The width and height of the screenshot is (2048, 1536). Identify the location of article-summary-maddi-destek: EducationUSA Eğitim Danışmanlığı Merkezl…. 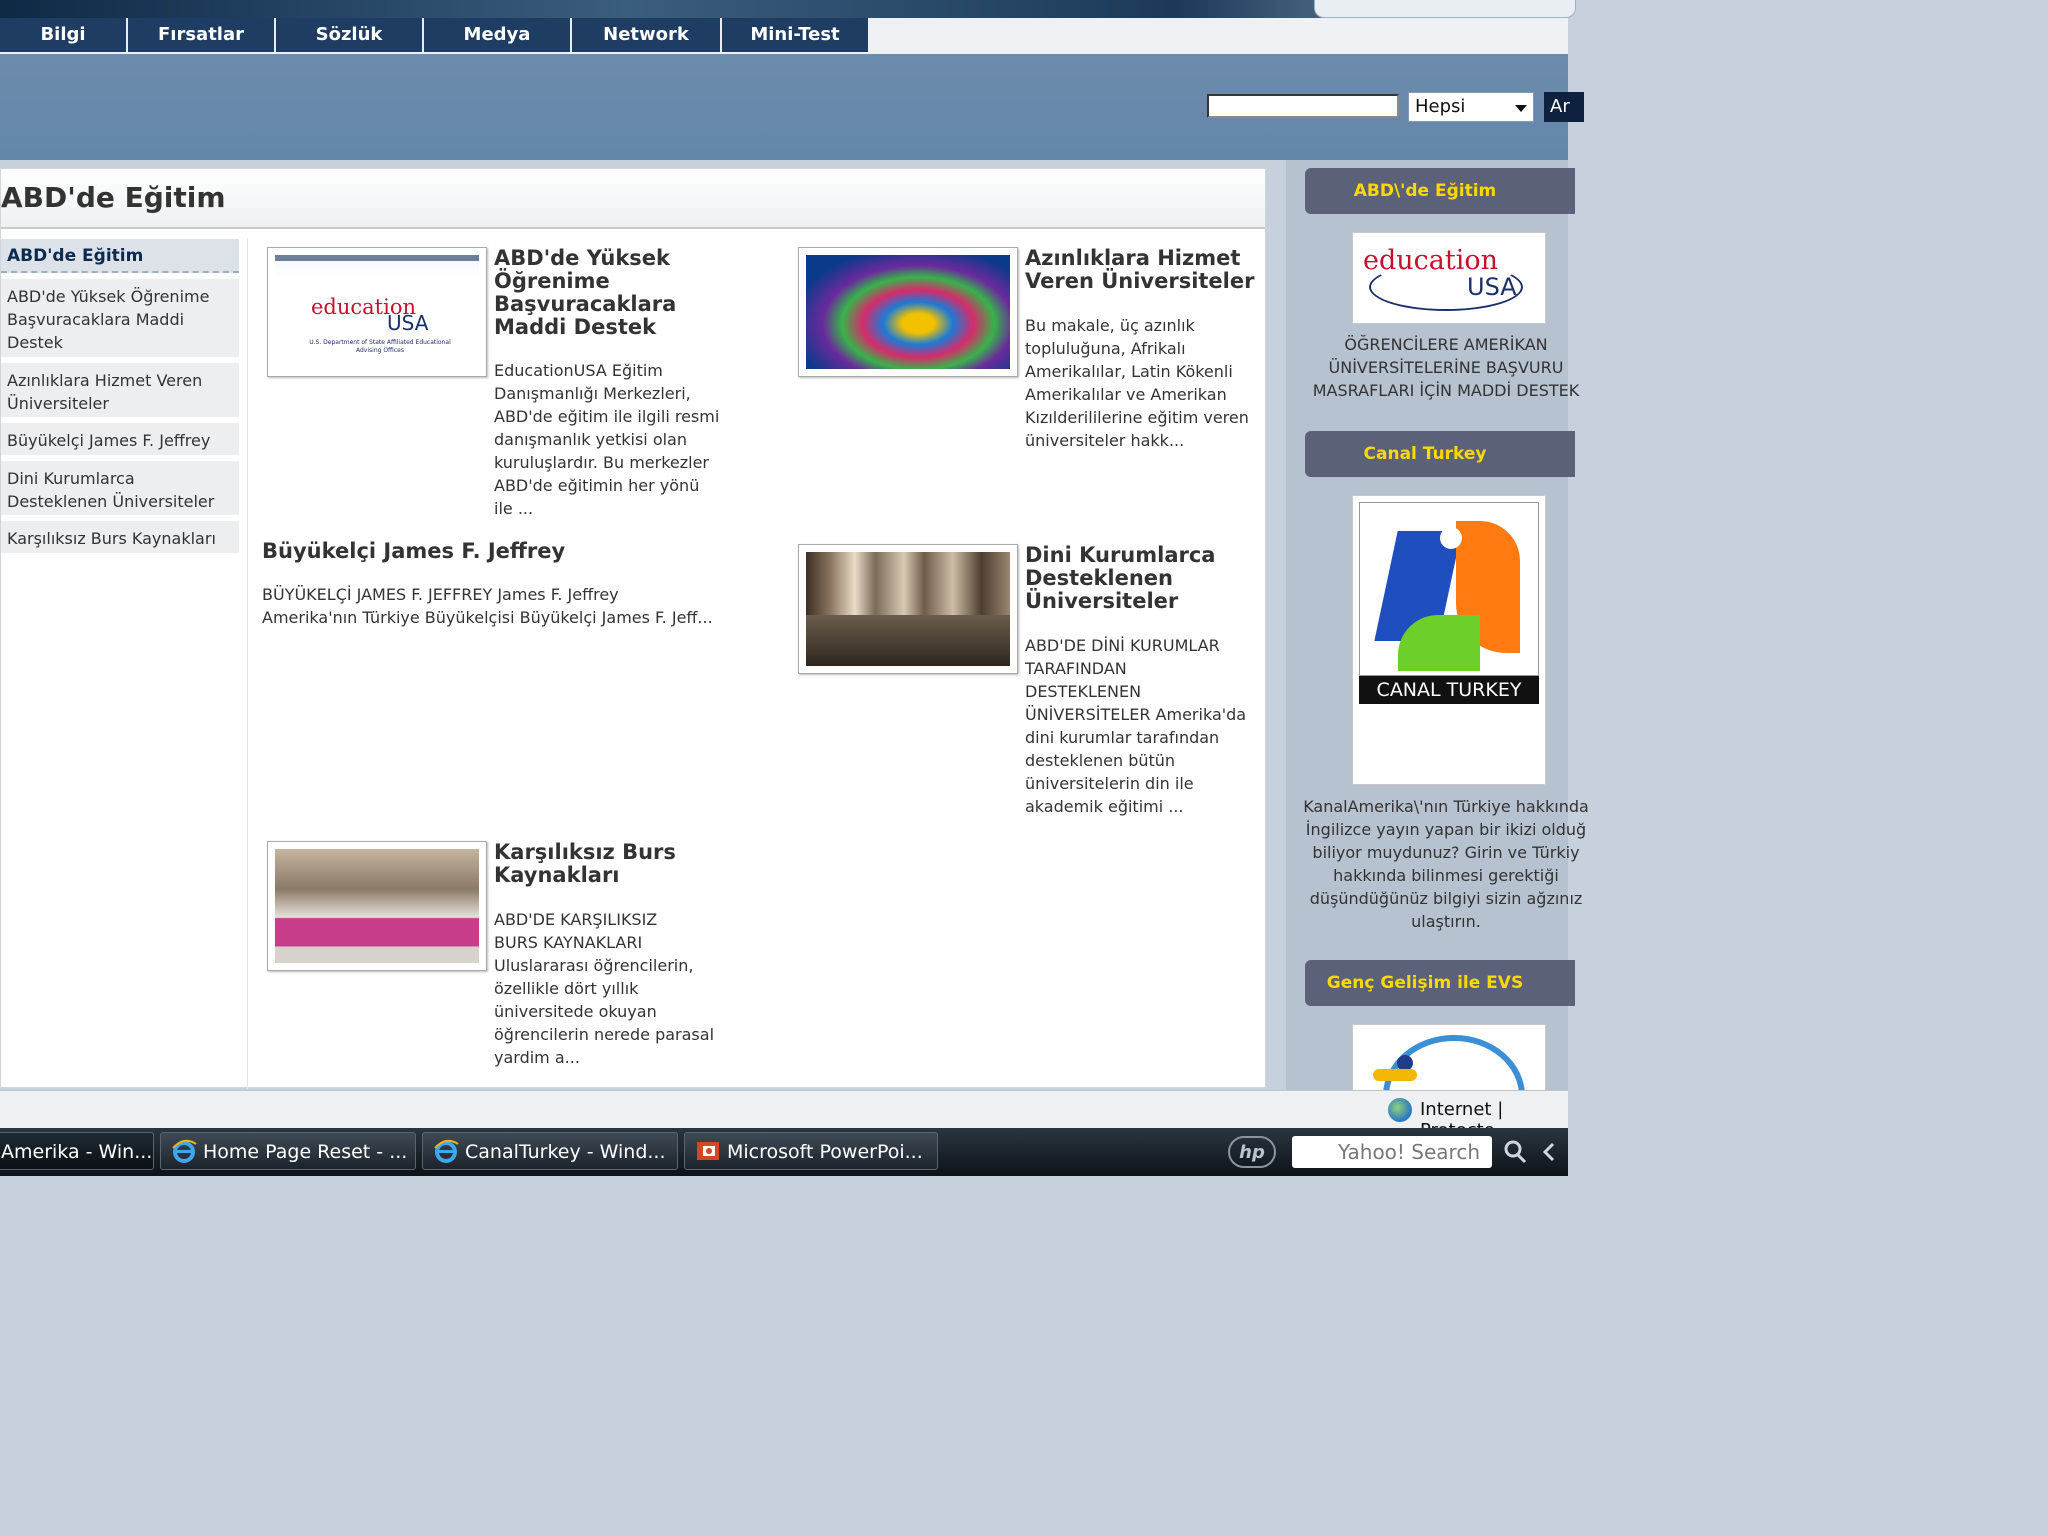
(607, 439).